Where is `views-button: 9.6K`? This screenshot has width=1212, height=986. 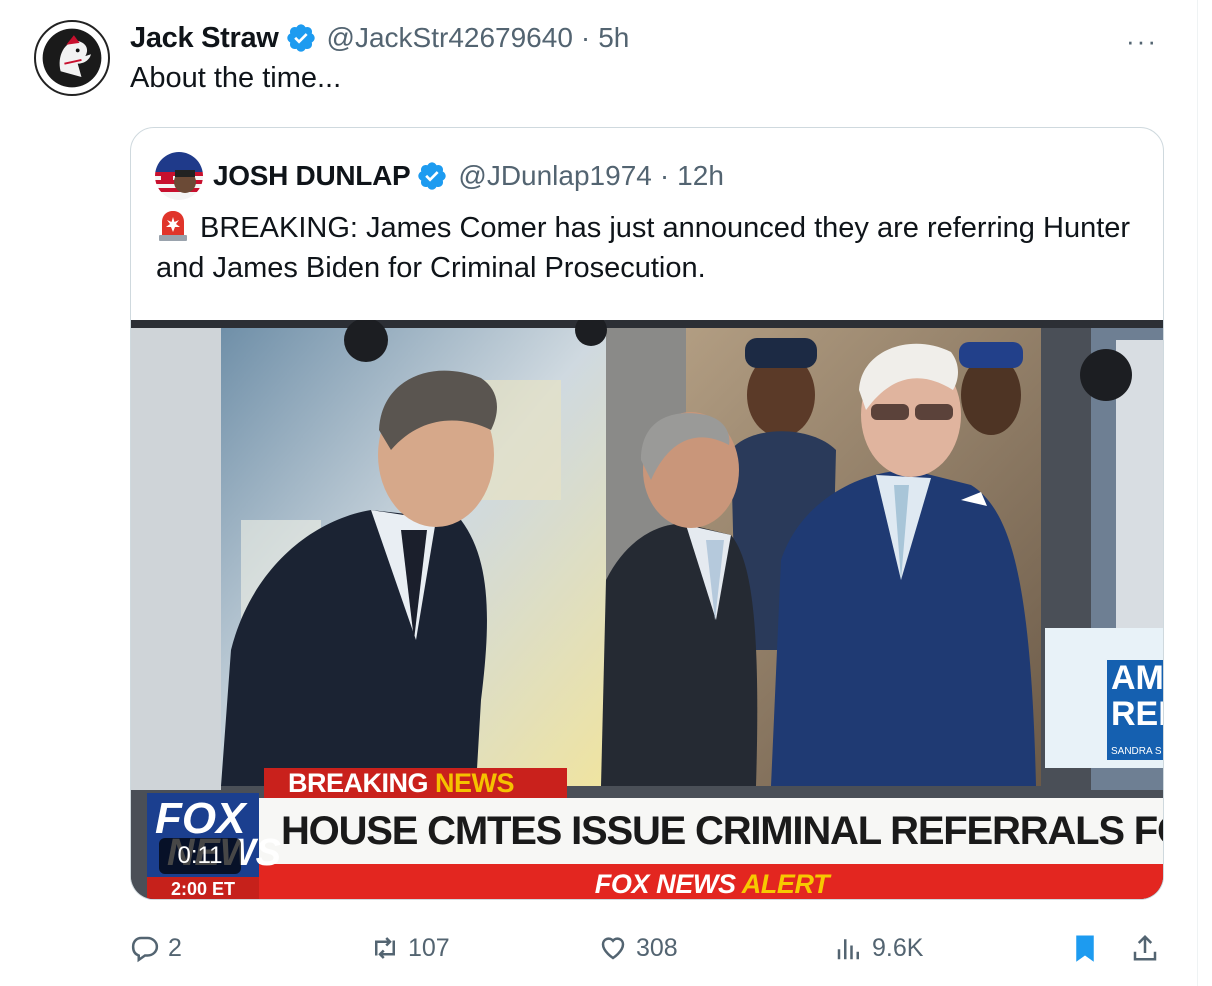
views-button: 9.6K is located at coordinates (878, 948).